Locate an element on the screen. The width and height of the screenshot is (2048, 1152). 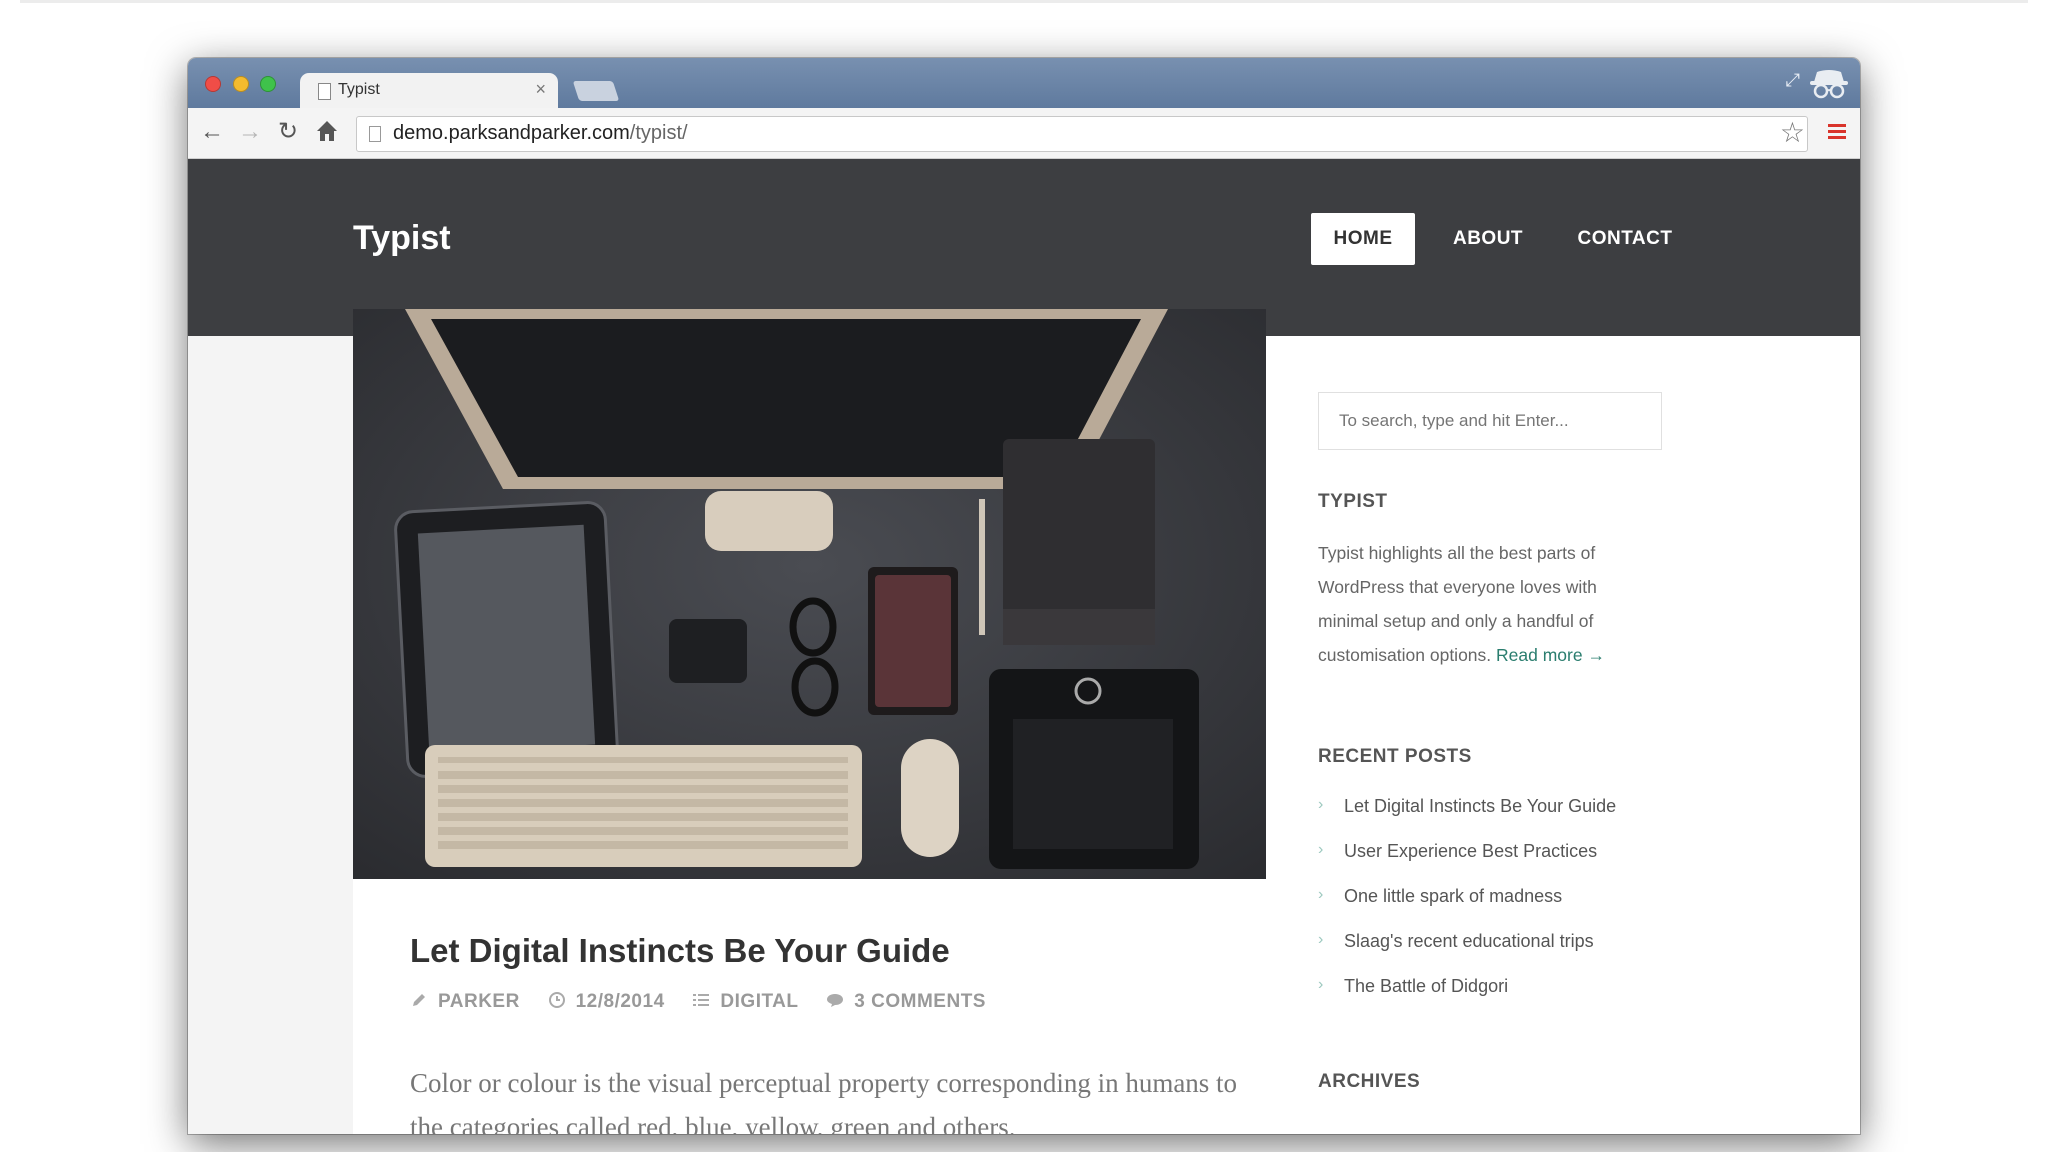
post-meta: PARKER 12/8/2014 DIGITAL 3 COMMENTS is located at coordinates (709, 1002).